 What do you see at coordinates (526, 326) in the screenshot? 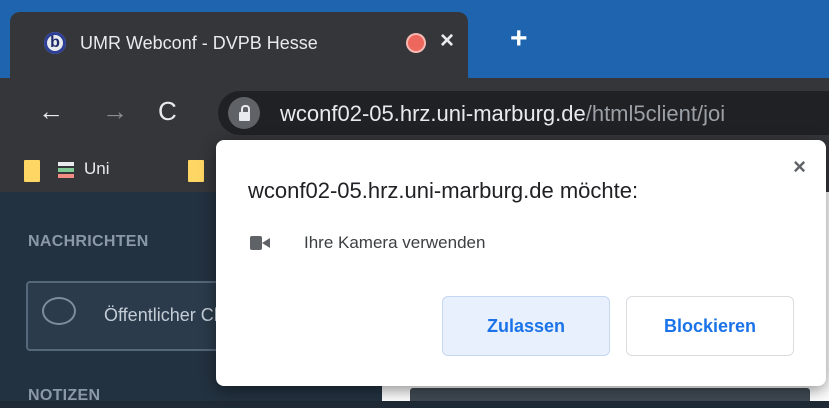
I see `allow-button: Zulassen` at bounding box center [526, 326].